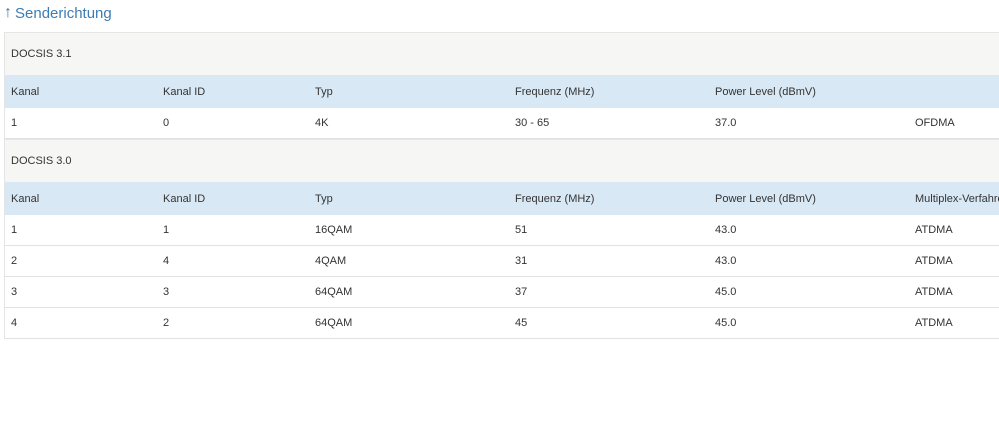 Image resolution: width=999 pixels, height=446 pixels. I want to click on cell-typ: 4K, so click(322, 123).